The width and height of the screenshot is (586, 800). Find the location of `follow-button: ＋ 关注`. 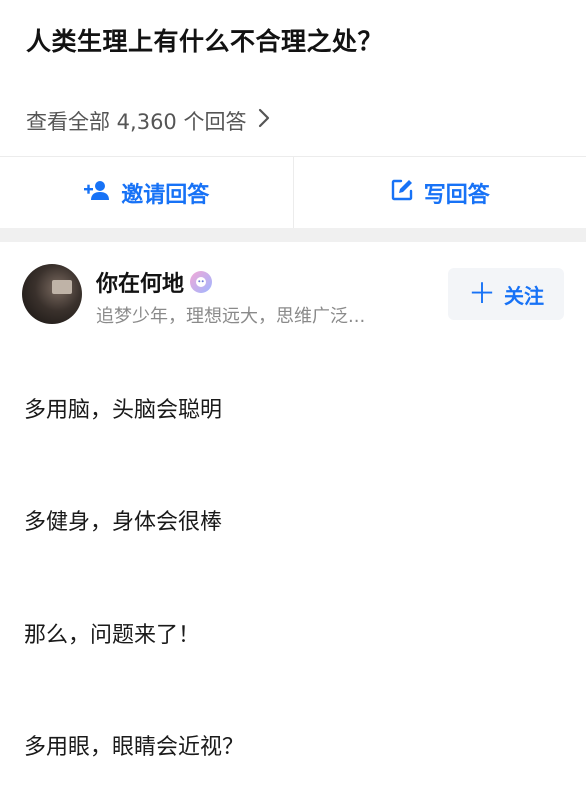

follow-button: ＋ 关注 is located at coordinates (506, 294).